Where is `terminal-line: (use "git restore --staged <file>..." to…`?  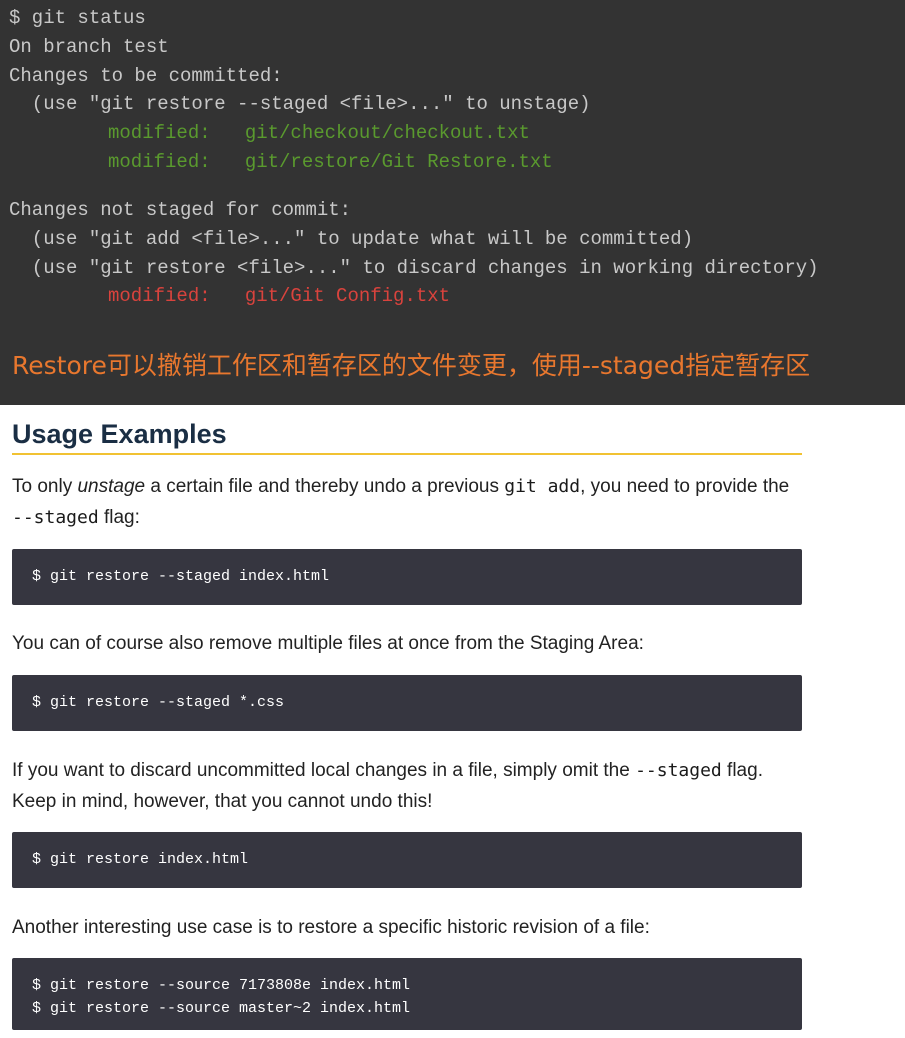 terminal-line: (use "git restore --staged <file>..." to… is located at coordinates (300, 104).